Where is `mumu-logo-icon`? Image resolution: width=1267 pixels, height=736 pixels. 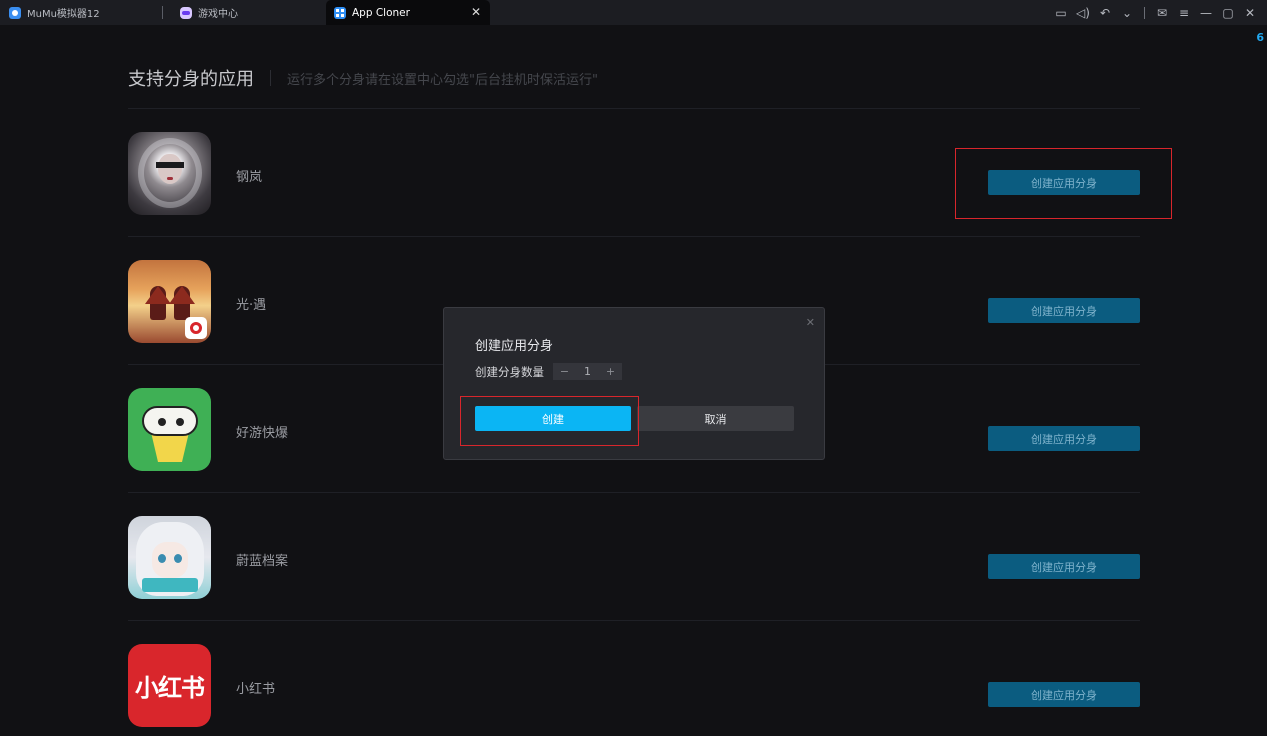
mumu-logo-icon is located at coordinates (15, 12).